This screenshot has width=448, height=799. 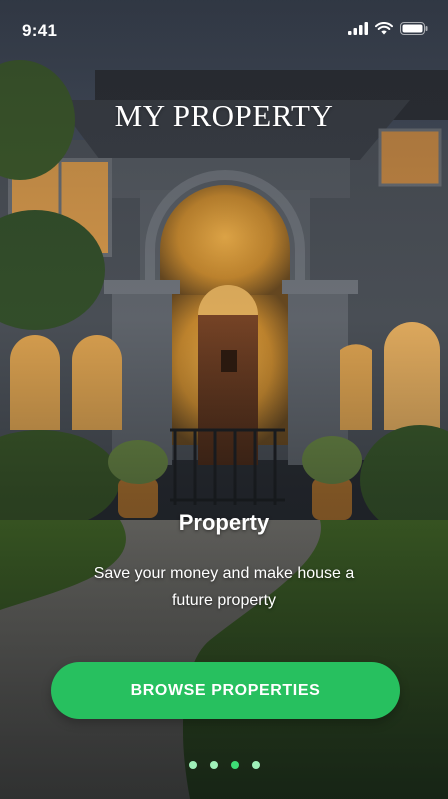 I want to click on slide-heading: Property, so click(x=224, y=522).